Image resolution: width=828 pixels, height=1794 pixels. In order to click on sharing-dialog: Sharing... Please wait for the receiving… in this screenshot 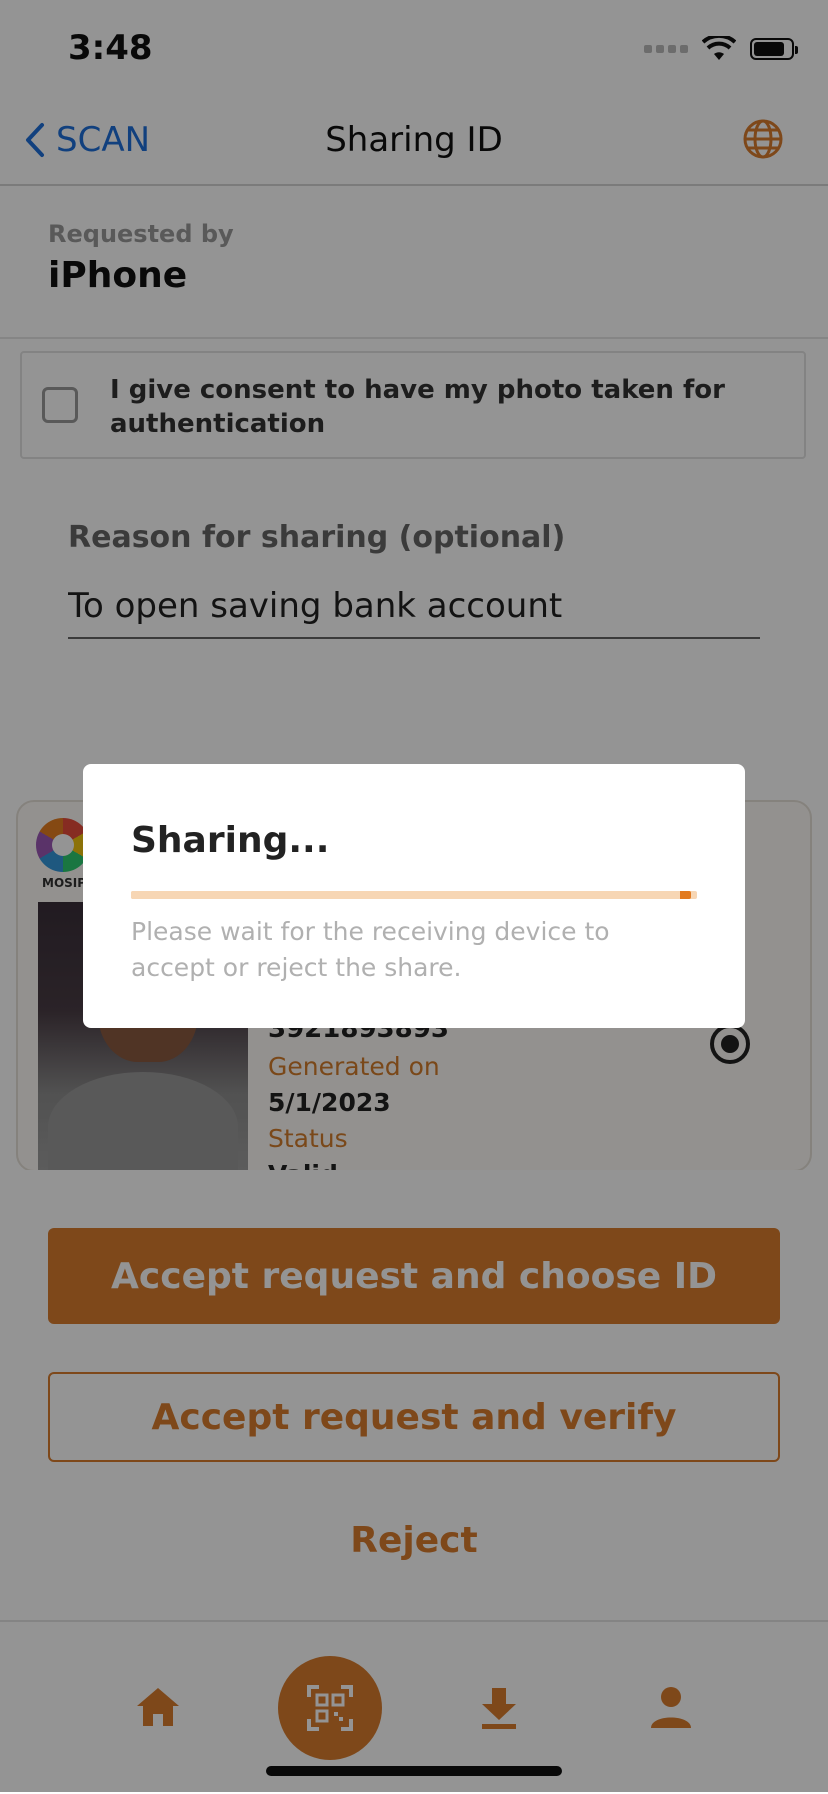, I will do `click(414, 896)`.